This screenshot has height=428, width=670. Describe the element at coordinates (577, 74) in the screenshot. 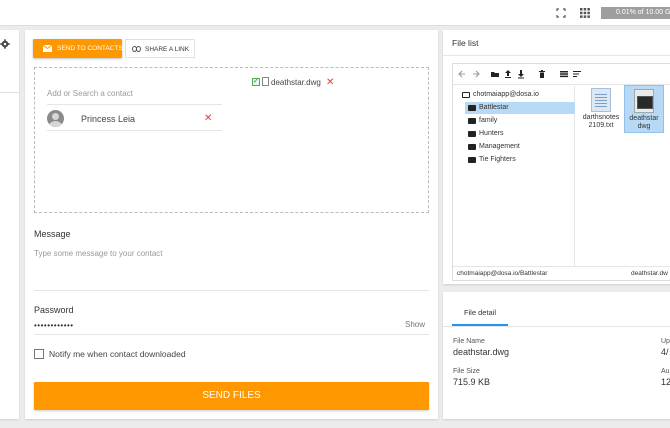

I see `sort-icon` at that location.